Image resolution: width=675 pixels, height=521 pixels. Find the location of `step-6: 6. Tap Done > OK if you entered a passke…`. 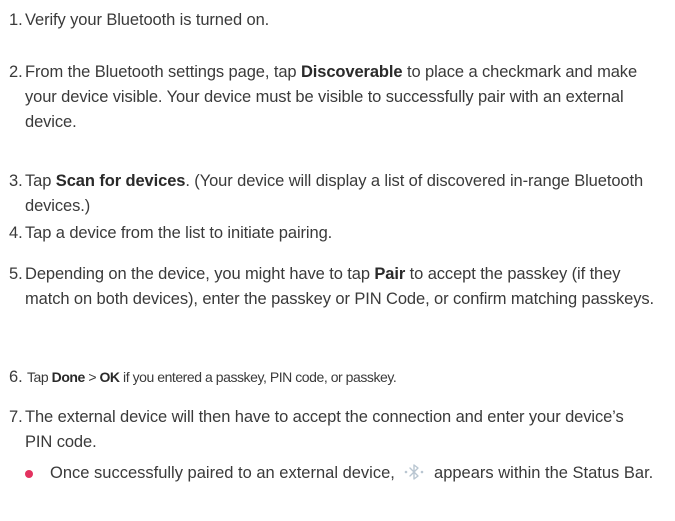

step-6: 6. Tap Done > OK if you entered a passke… is located at coordinates (331, 377).